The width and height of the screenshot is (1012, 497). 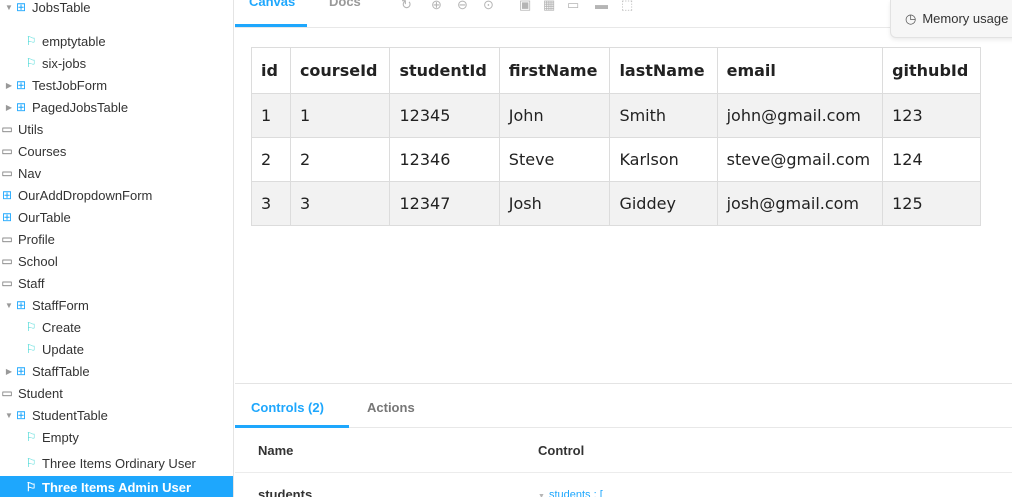 What do you see at coordinates (444, 203) in the screenshot?
I see `table-cell: 12347` at bounding box center [444, 203].